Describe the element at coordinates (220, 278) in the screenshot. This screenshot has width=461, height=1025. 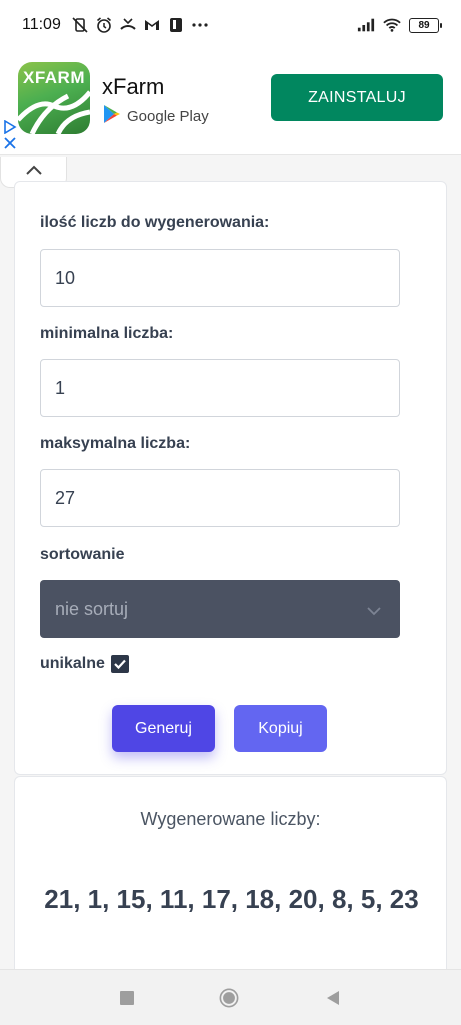
I see `count-input` at that location.